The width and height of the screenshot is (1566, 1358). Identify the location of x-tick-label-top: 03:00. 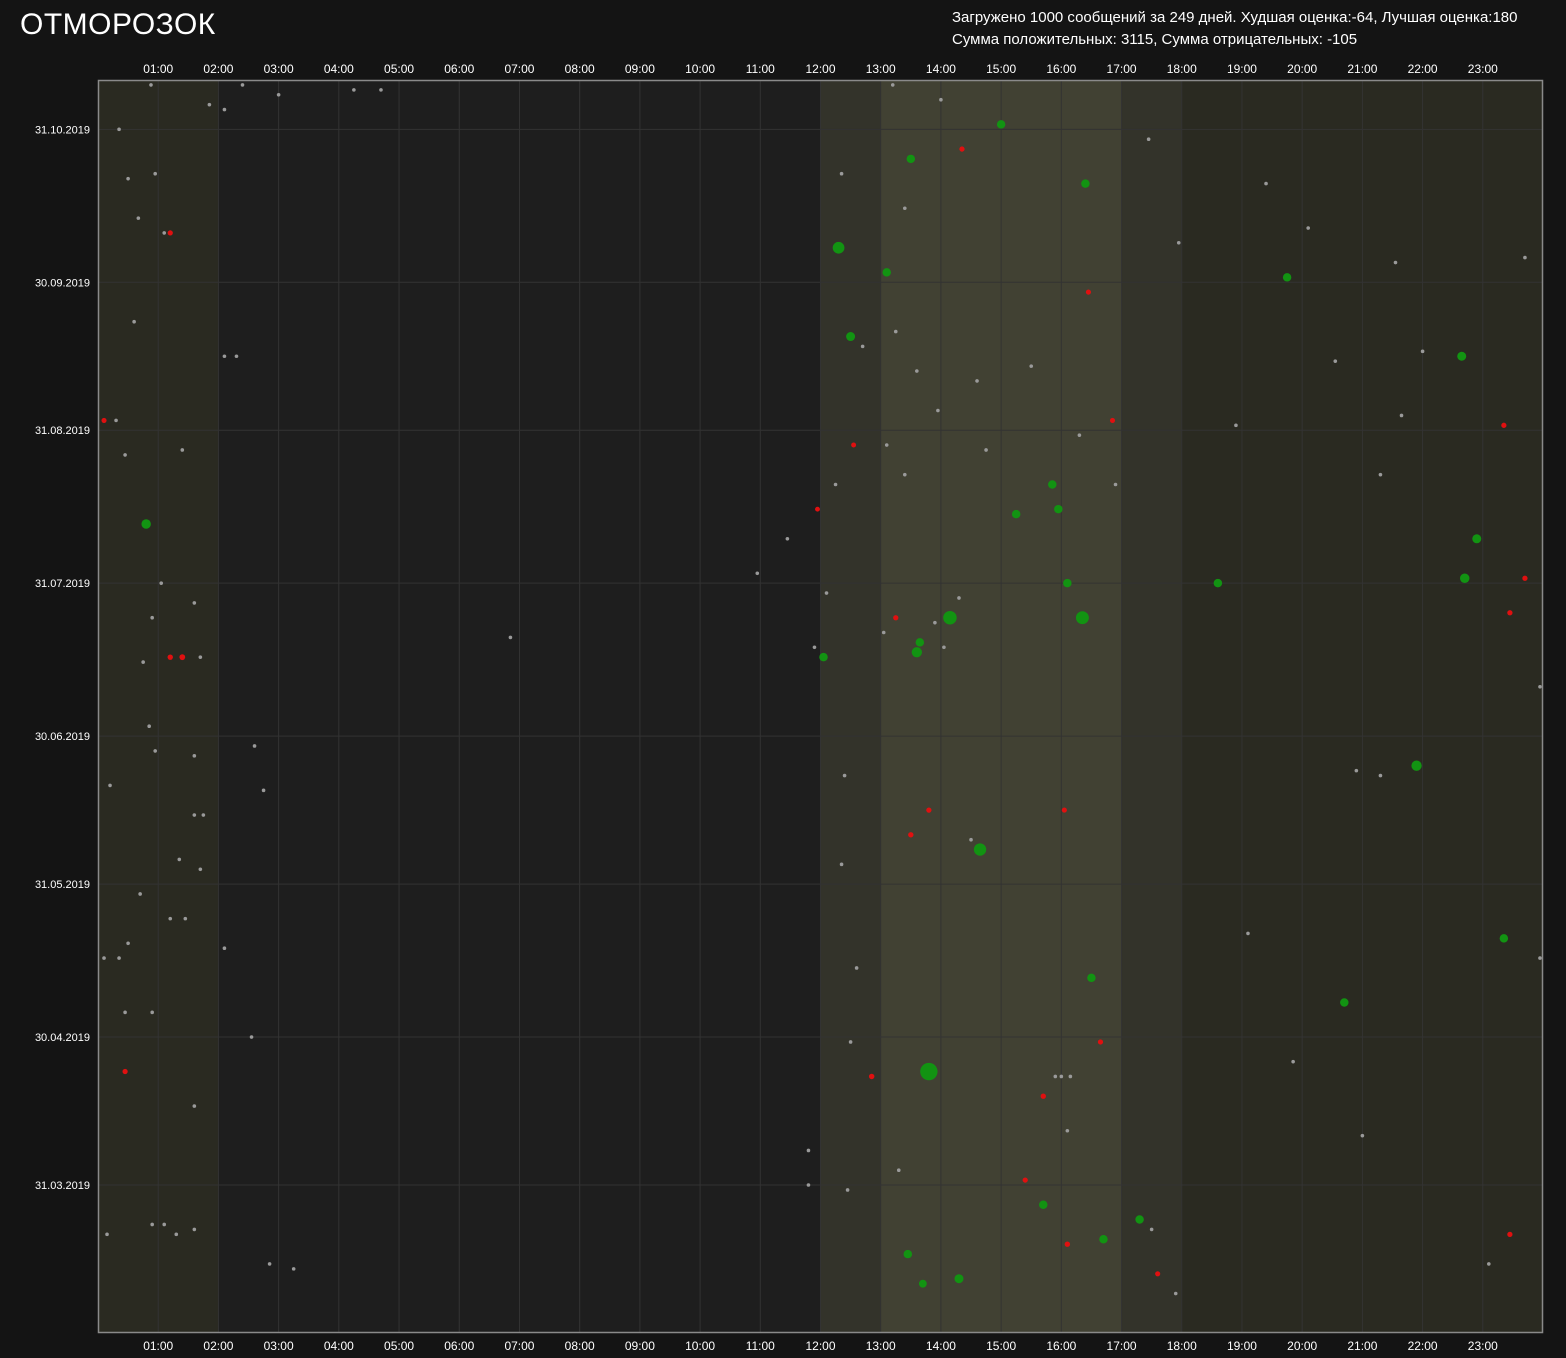
(279, 69).